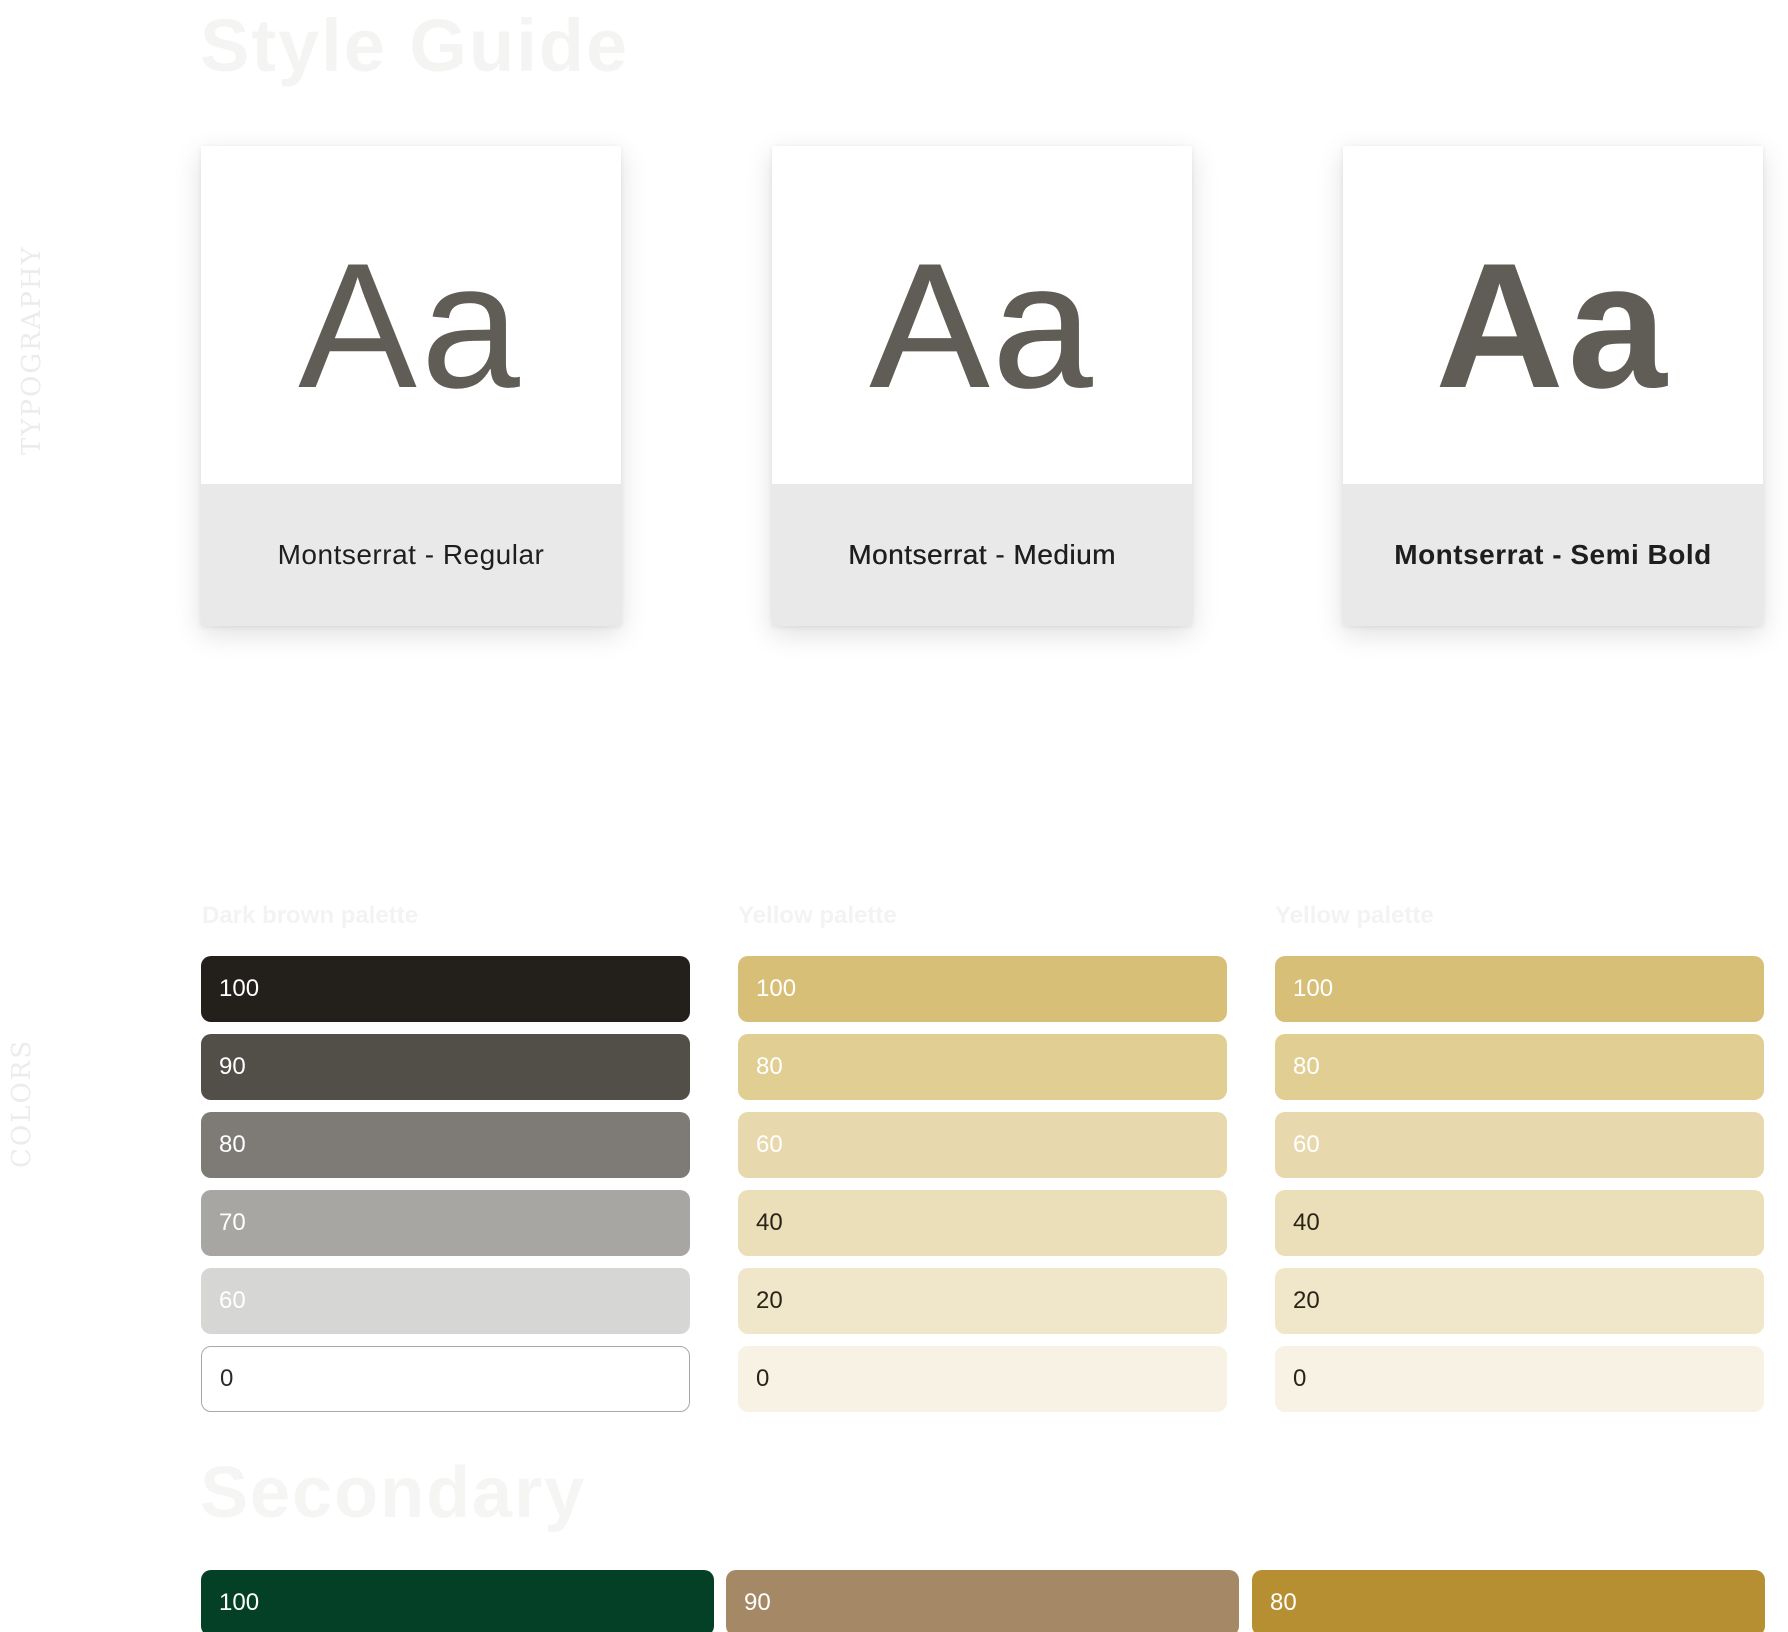 The image size is (1788, 1632). What do you see at coordinates (1553, 325) in the screenshot?
I see `font-sample-semibold: Aa` at bounding box center [1553, 325].